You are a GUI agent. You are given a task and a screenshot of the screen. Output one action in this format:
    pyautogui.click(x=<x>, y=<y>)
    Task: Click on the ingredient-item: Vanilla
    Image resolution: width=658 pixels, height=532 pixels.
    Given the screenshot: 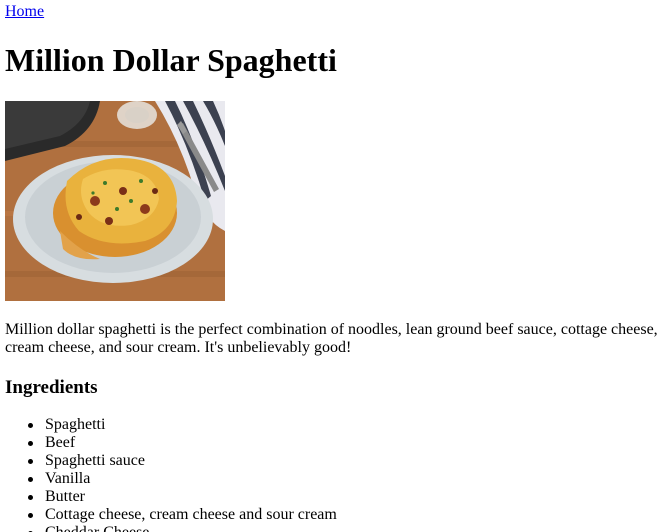 What is the action you would take?
    pyautogui.click(x=182, y=479)
    